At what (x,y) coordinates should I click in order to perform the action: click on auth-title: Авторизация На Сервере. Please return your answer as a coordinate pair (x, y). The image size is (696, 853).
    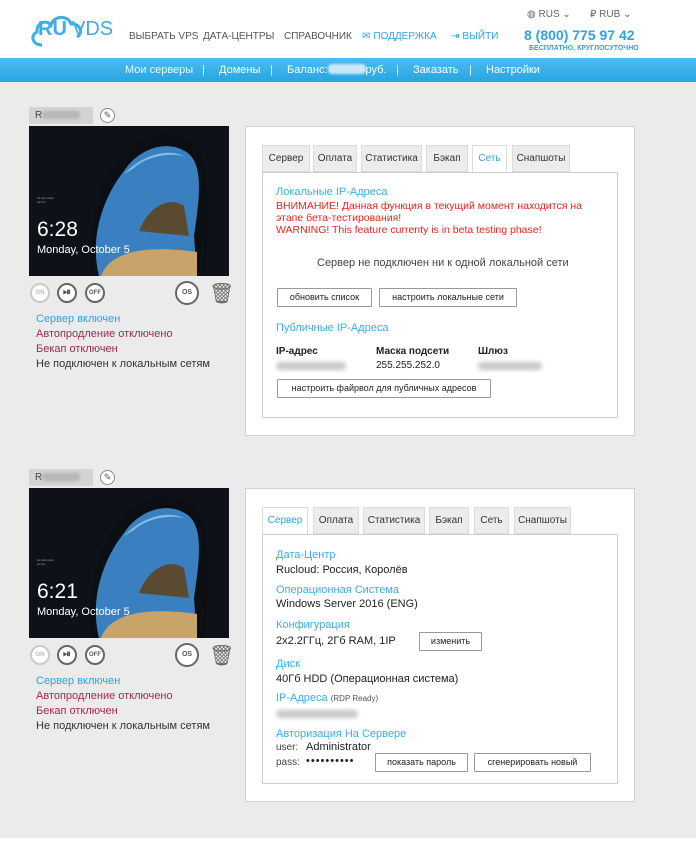
    Looking at the image, I should click on (341, 734).